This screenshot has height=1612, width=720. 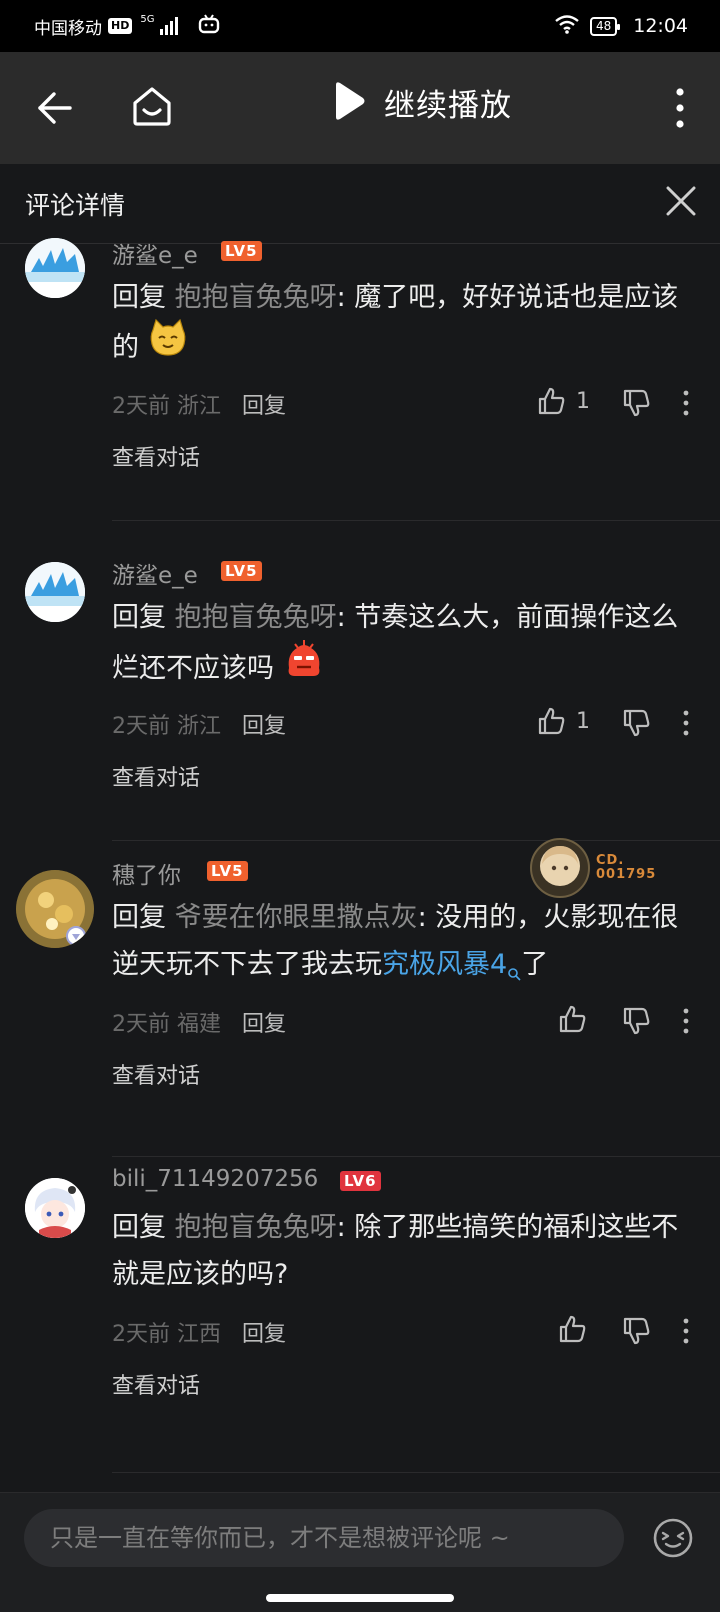 What do you see at coordinates (593, 868) in the screenshot?
I see `fan-badge: CD. 001795` at bounding box center [593, 868].